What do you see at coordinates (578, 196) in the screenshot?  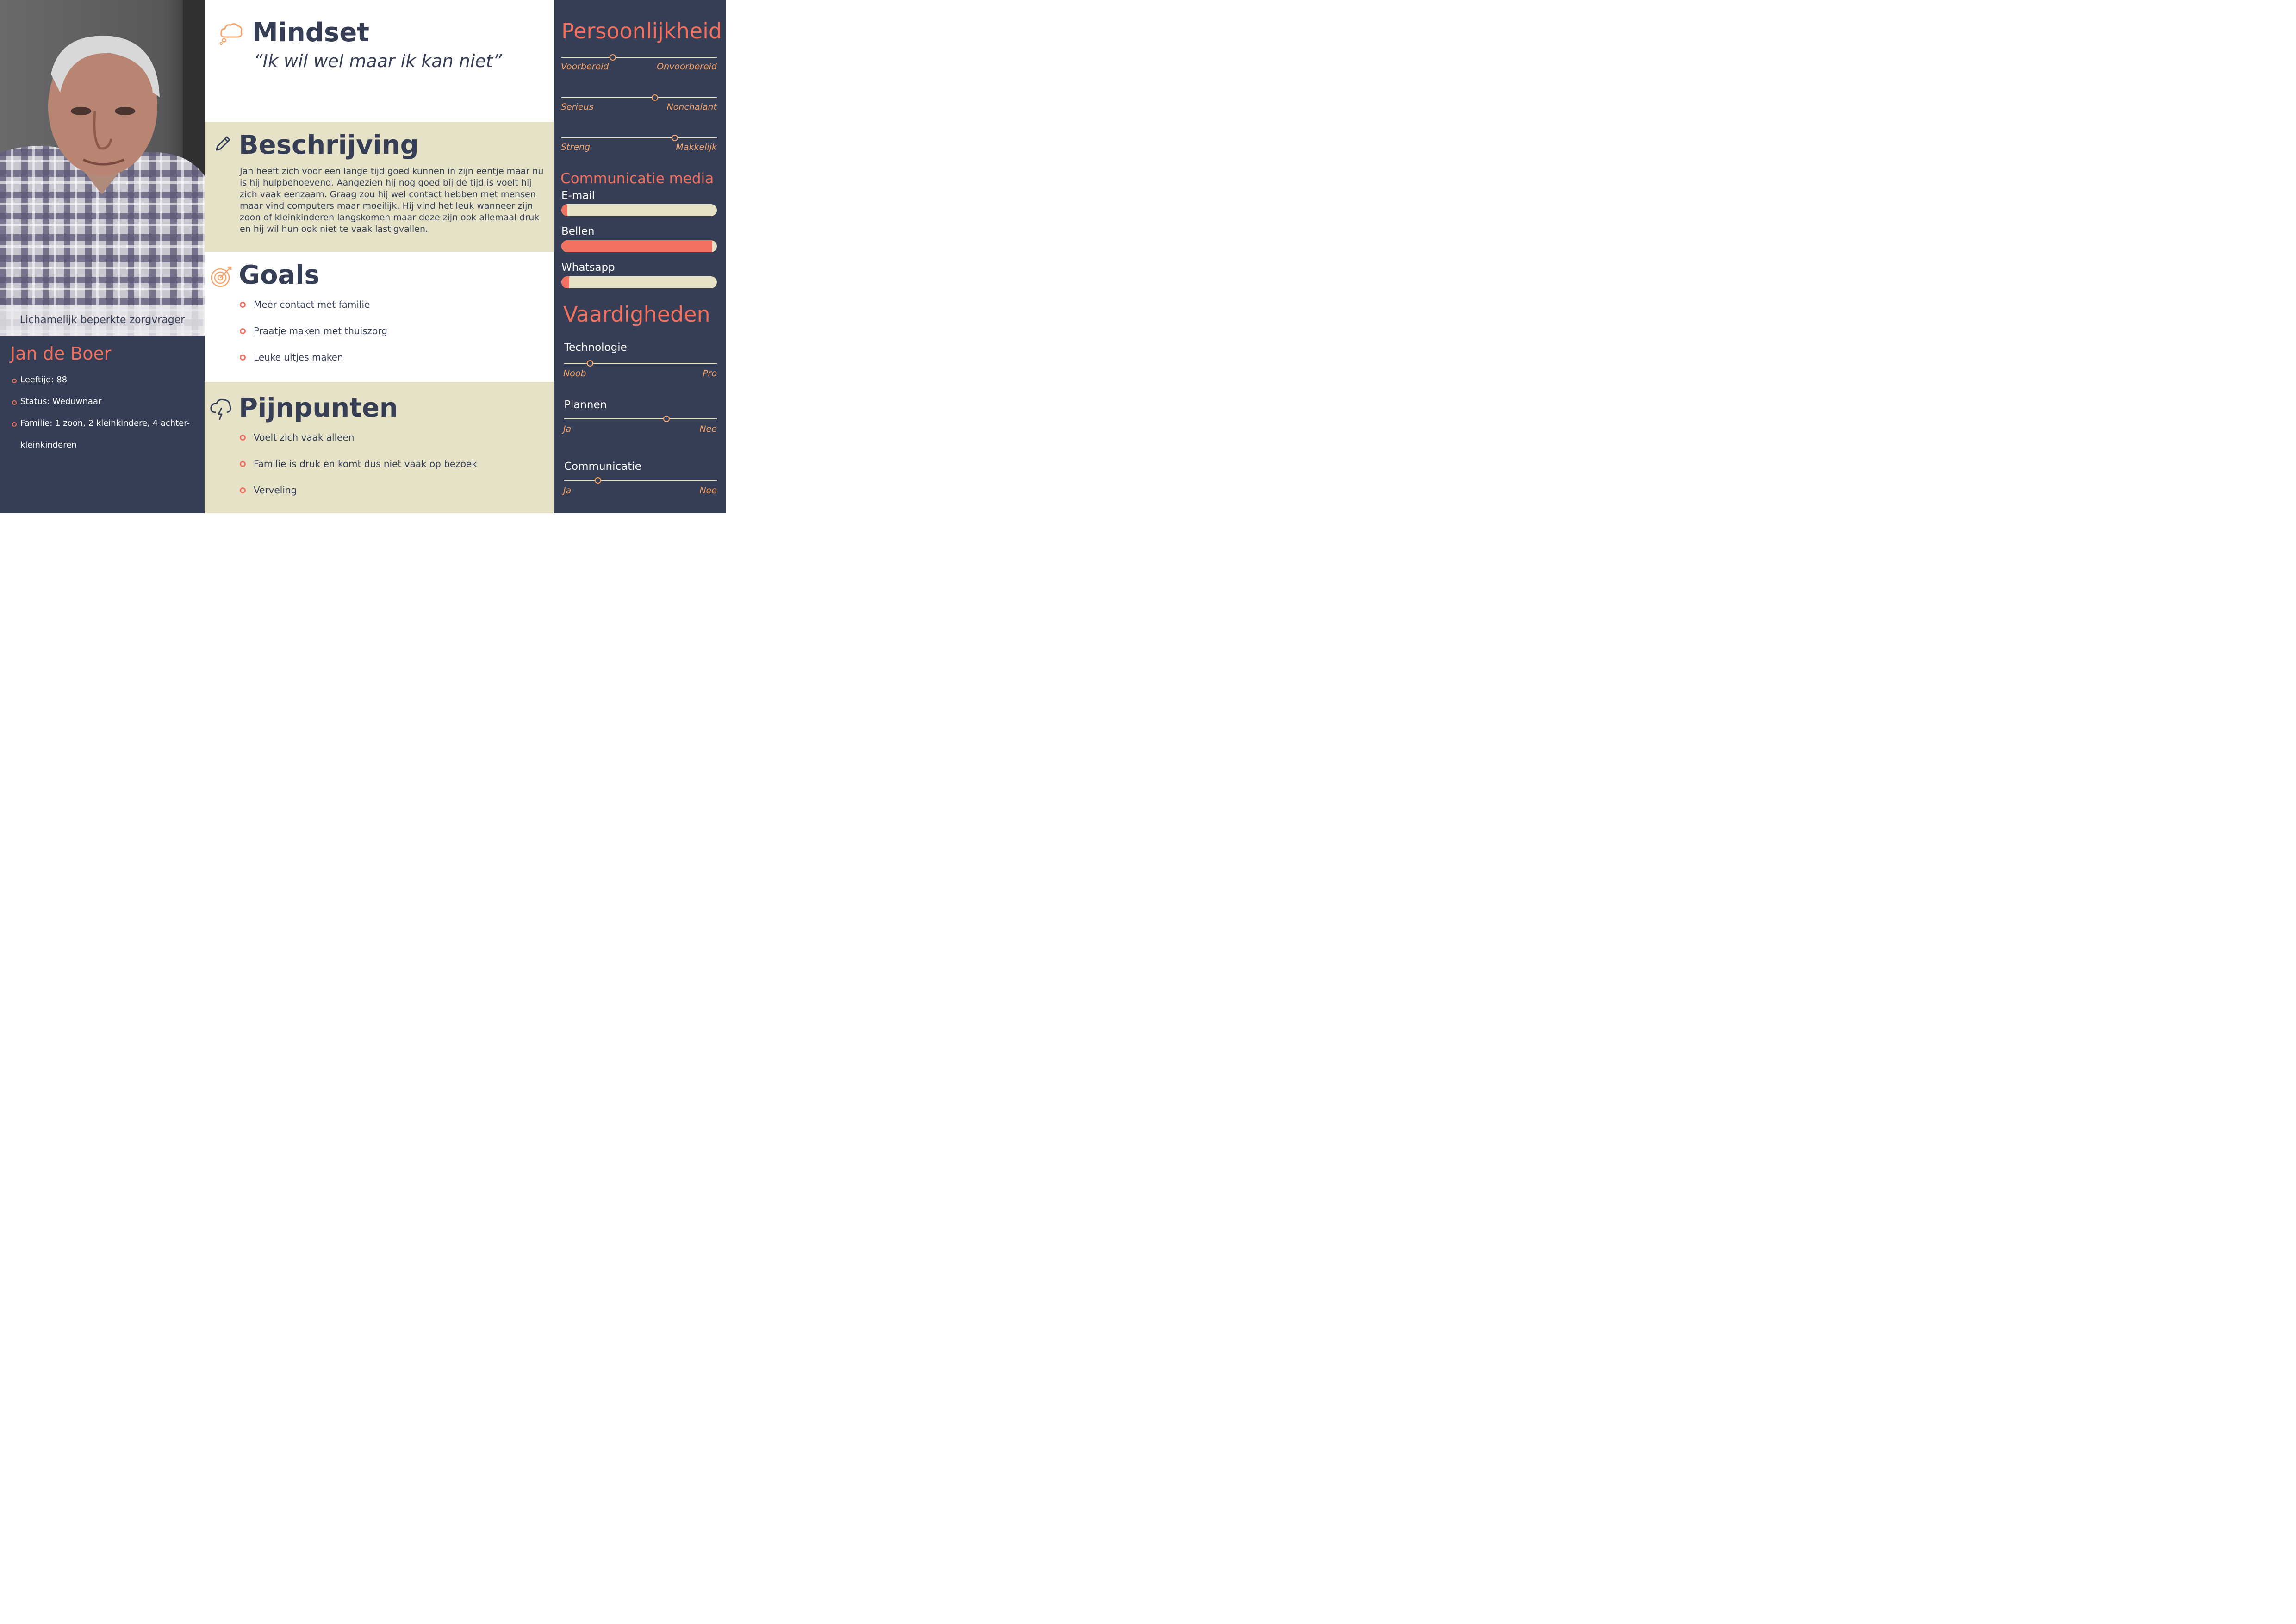 I see `media-label-email: E-mail` at bounding box center [578, 196].